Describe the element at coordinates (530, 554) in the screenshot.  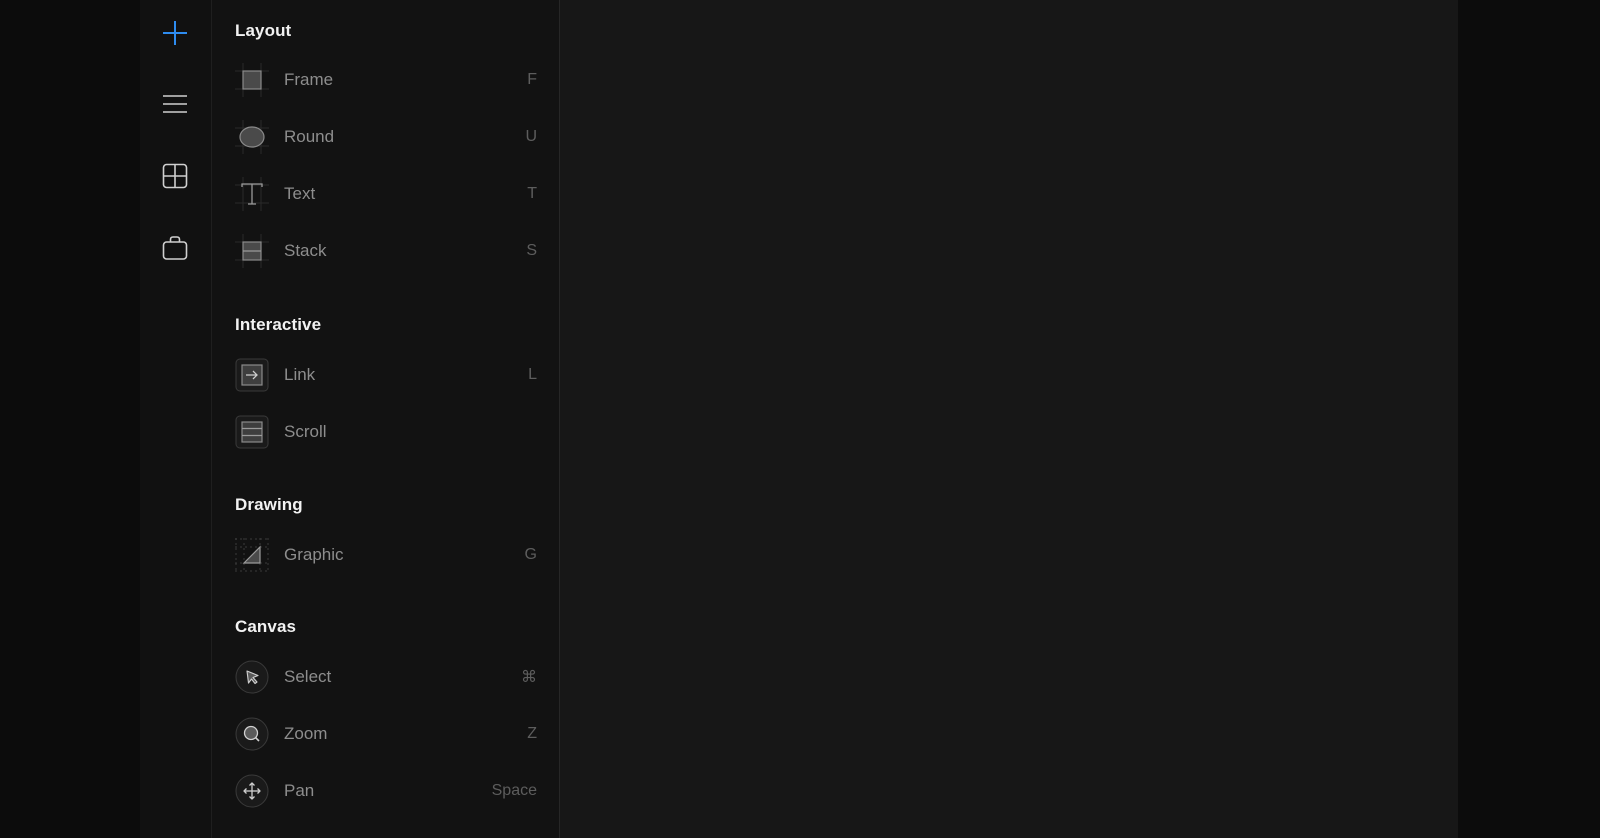
I see `shortcut-key: G` at that location.